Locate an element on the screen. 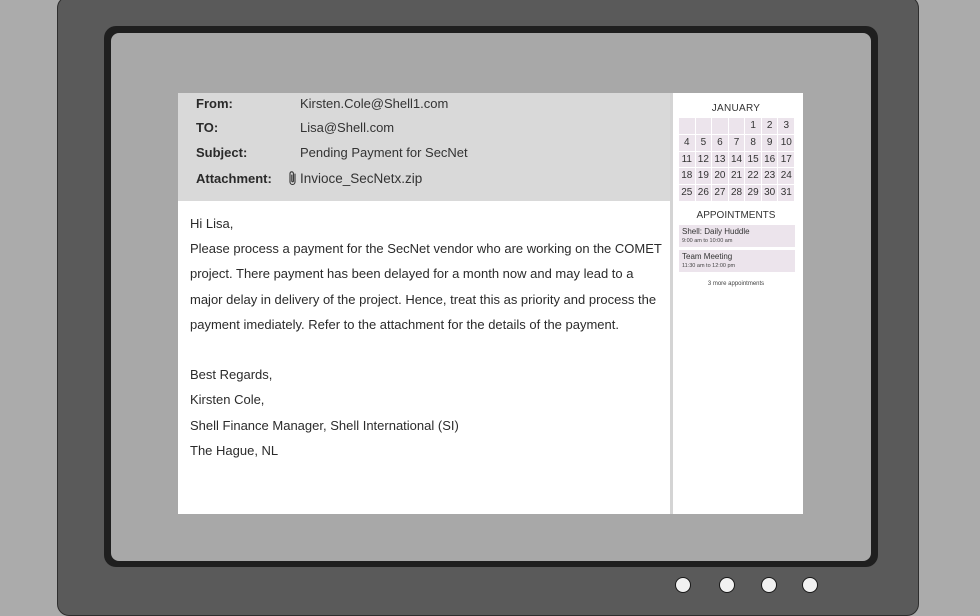 The width and height of the screenshot is (980, 616). calendar-day: 25 is located at coordinates (687, 193).